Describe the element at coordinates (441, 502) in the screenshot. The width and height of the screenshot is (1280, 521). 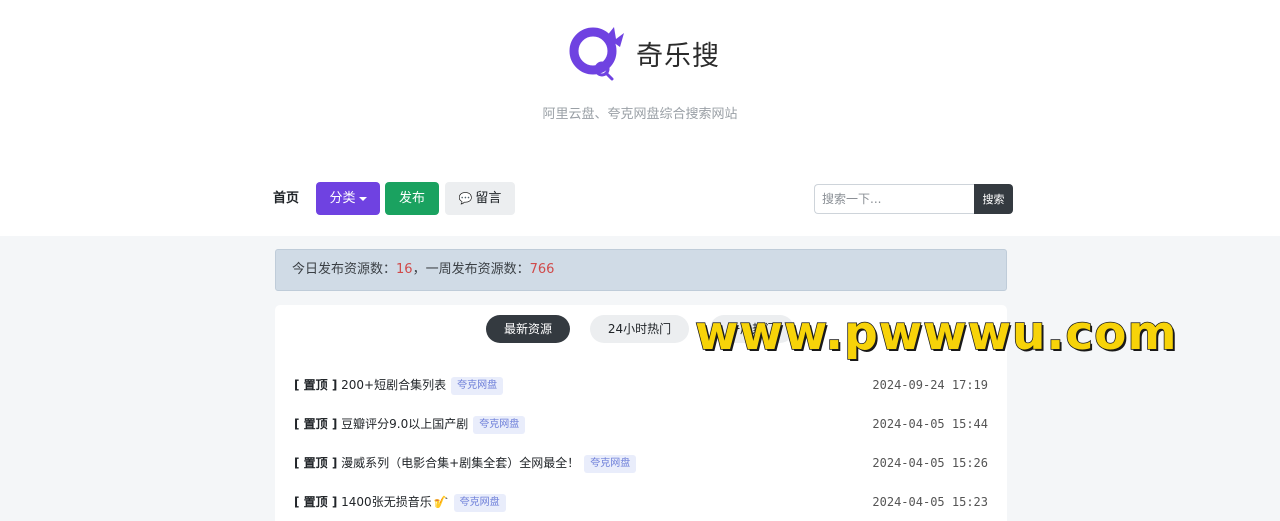
I see `music-emoji-icon: 🎷` at that location.